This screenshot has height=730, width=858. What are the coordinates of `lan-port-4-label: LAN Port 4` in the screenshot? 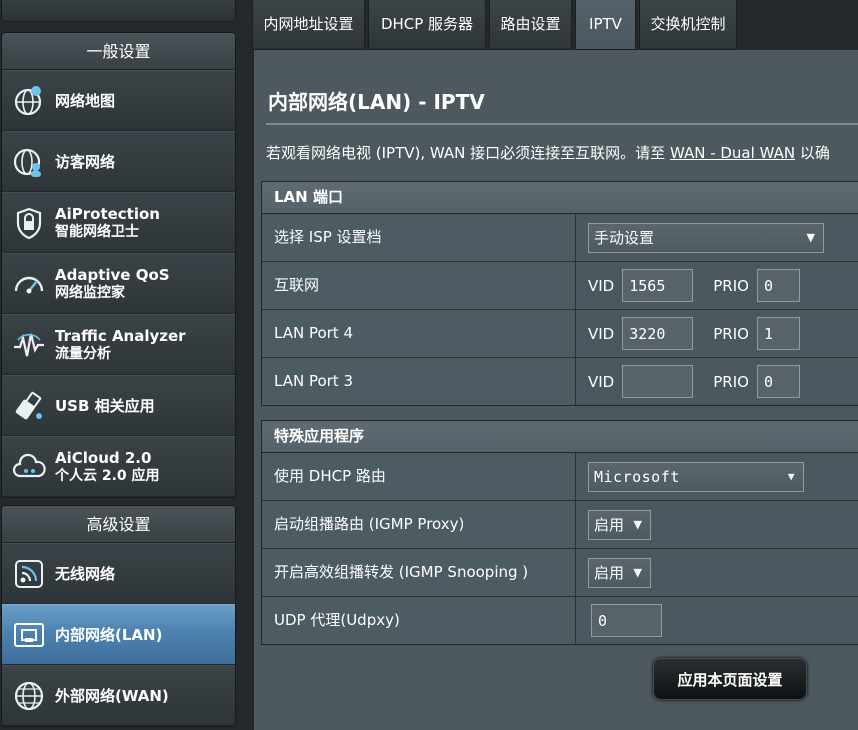 It's located at (419, 333).